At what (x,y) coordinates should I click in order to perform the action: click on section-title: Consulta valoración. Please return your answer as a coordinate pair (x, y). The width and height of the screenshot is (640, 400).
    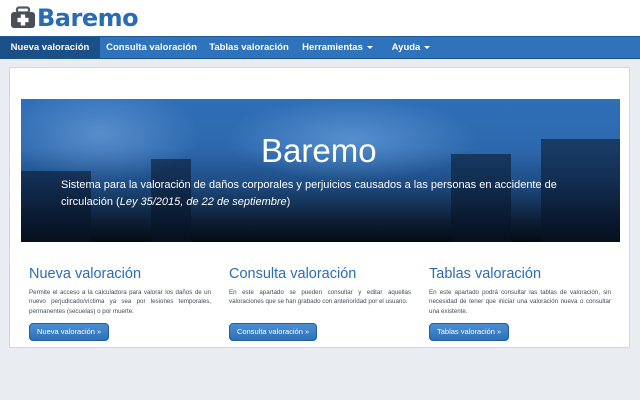
    Looking at the image, I should click on (293, 274).